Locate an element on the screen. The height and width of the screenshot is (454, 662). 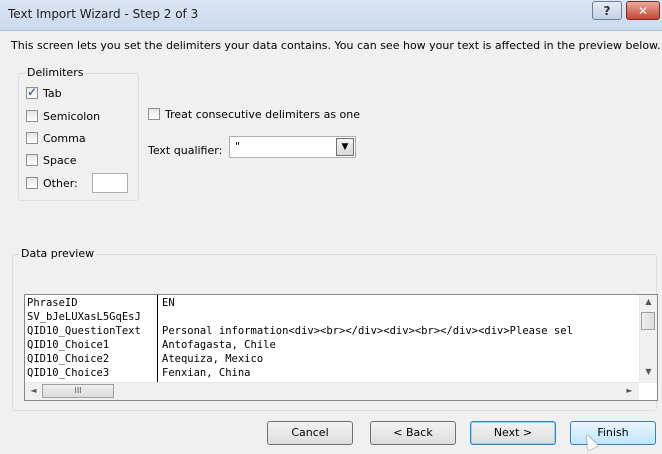
text-qualifier-value: " is located at coordinates (238, 146).